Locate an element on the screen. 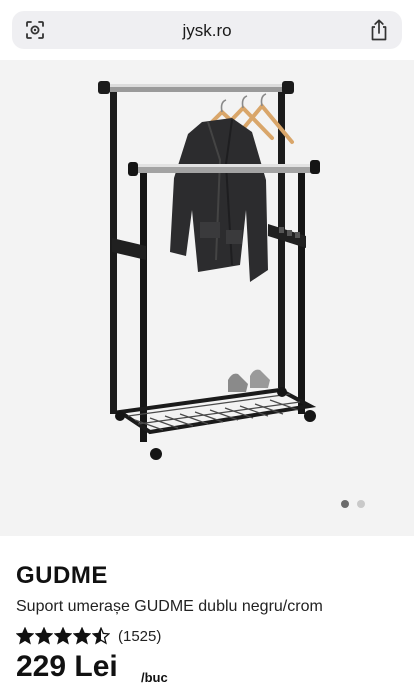  gallery-dot is located at coordinates (361, 504).